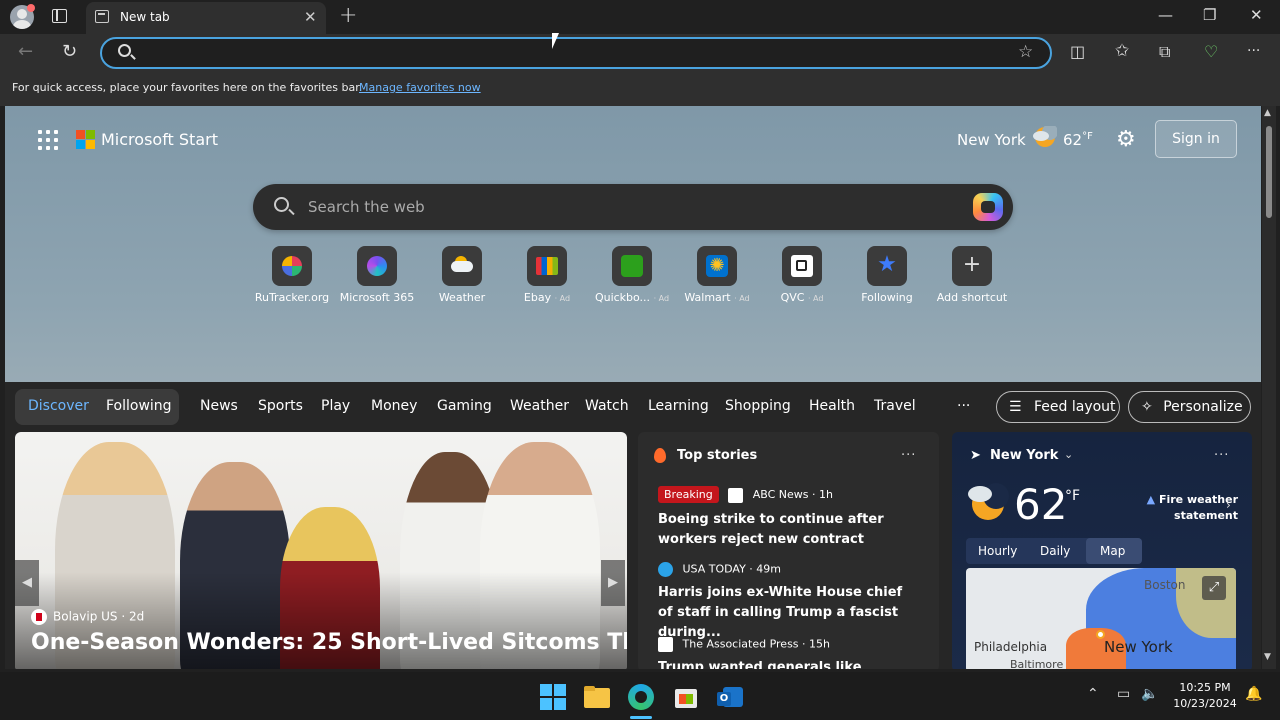 Image resolution: width=1280 pixels, height=720 pixels. I want to click on shortcut-label: Walmart · Ad, so click(717, 297).